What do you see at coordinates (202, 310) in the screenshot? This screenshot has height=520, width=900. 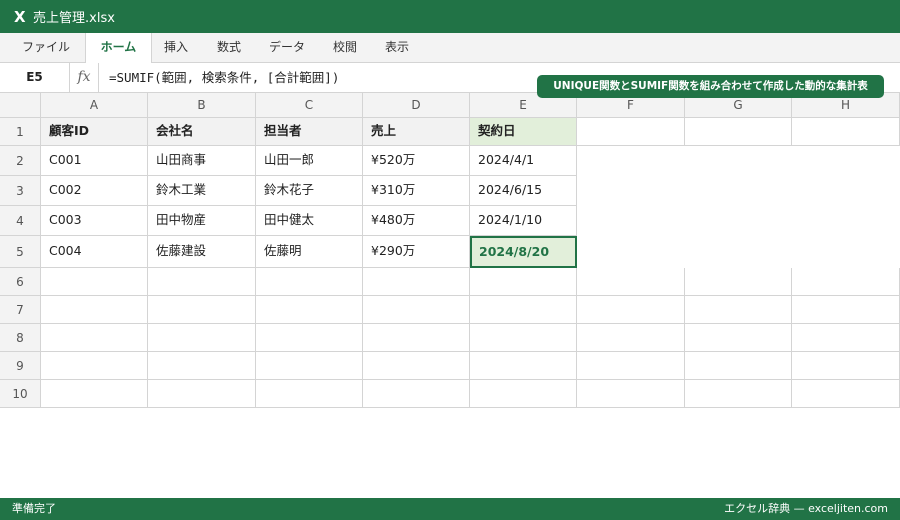 I see `cell-b7` at bounding box center [202, 310].